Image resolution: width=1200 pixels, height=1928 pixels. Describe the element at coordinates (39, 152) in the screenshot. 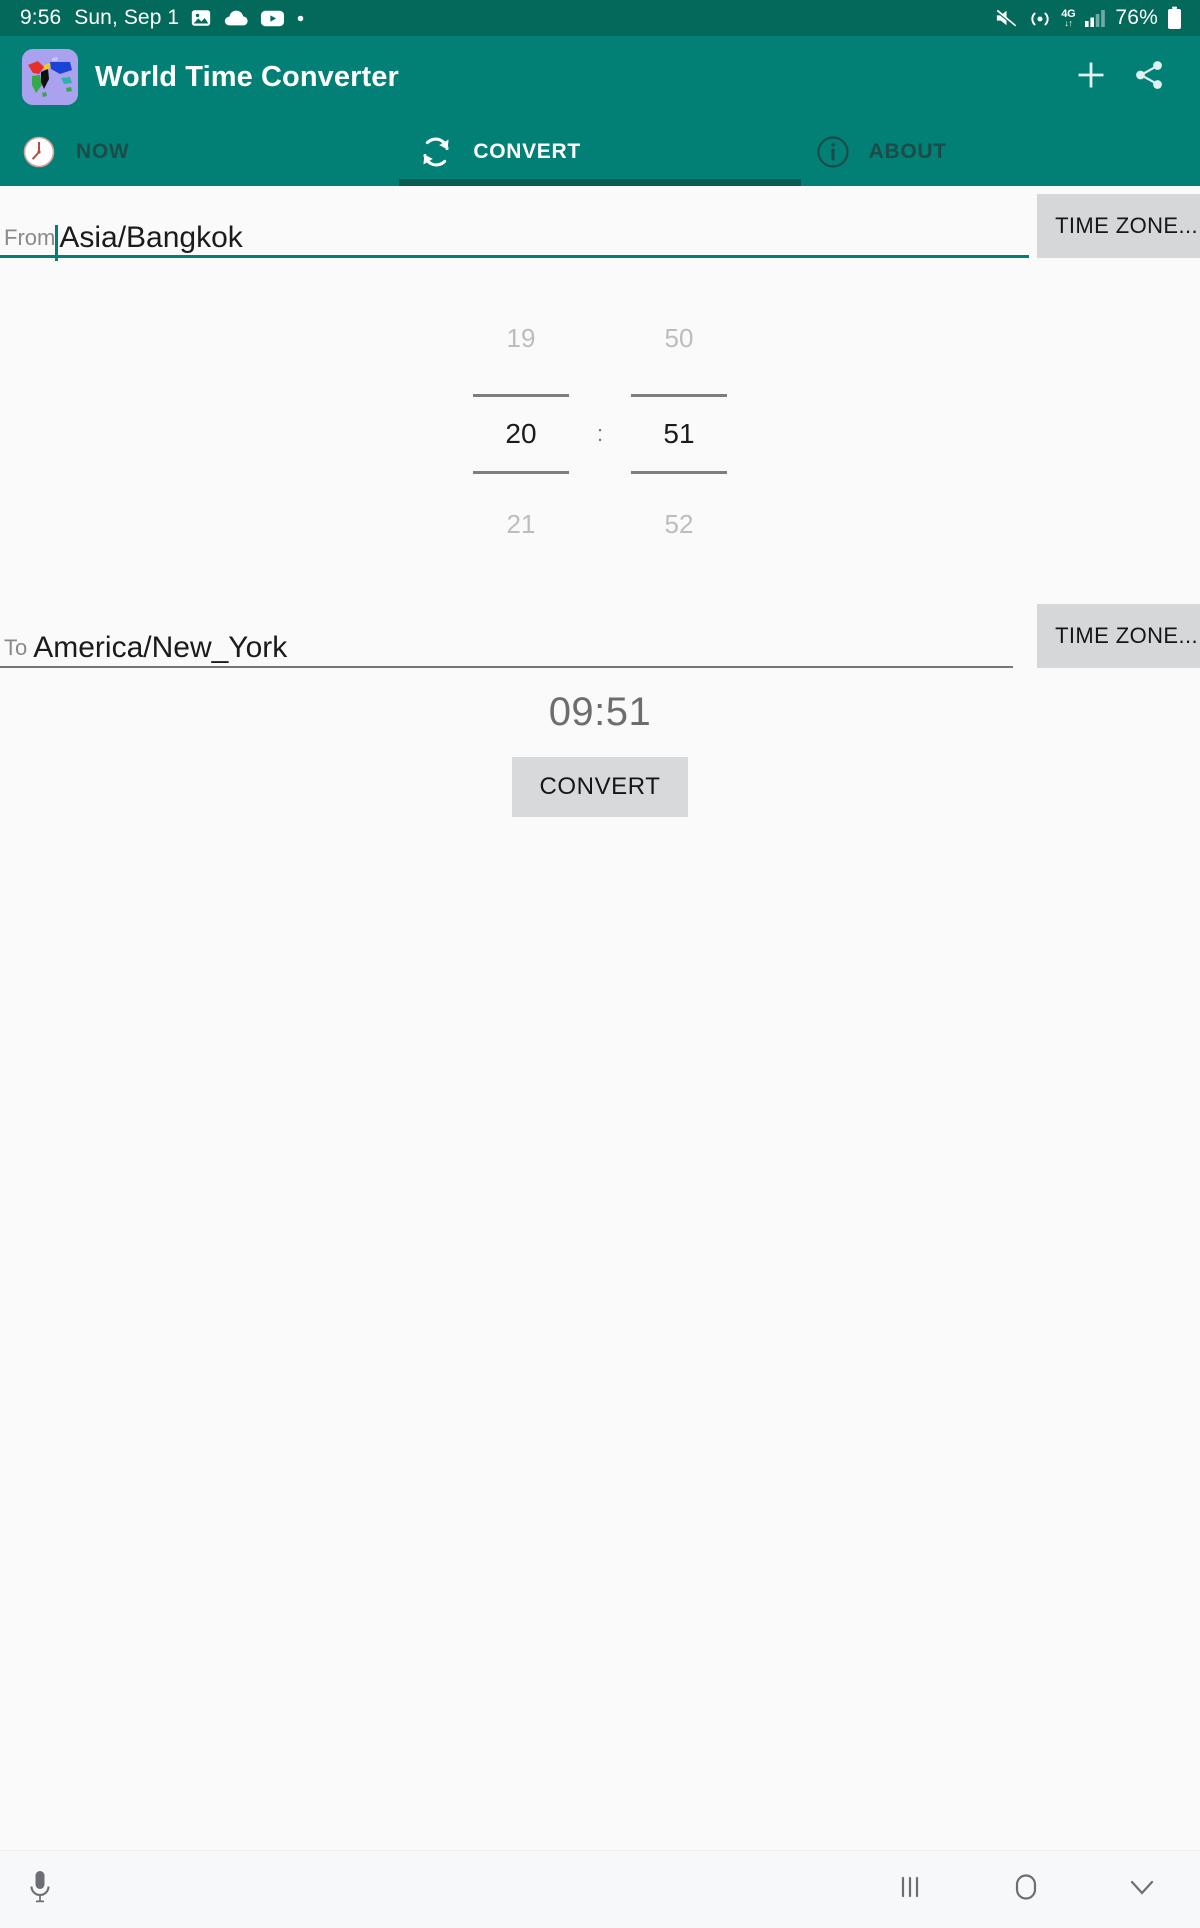

I see `clock-icon` at that location.